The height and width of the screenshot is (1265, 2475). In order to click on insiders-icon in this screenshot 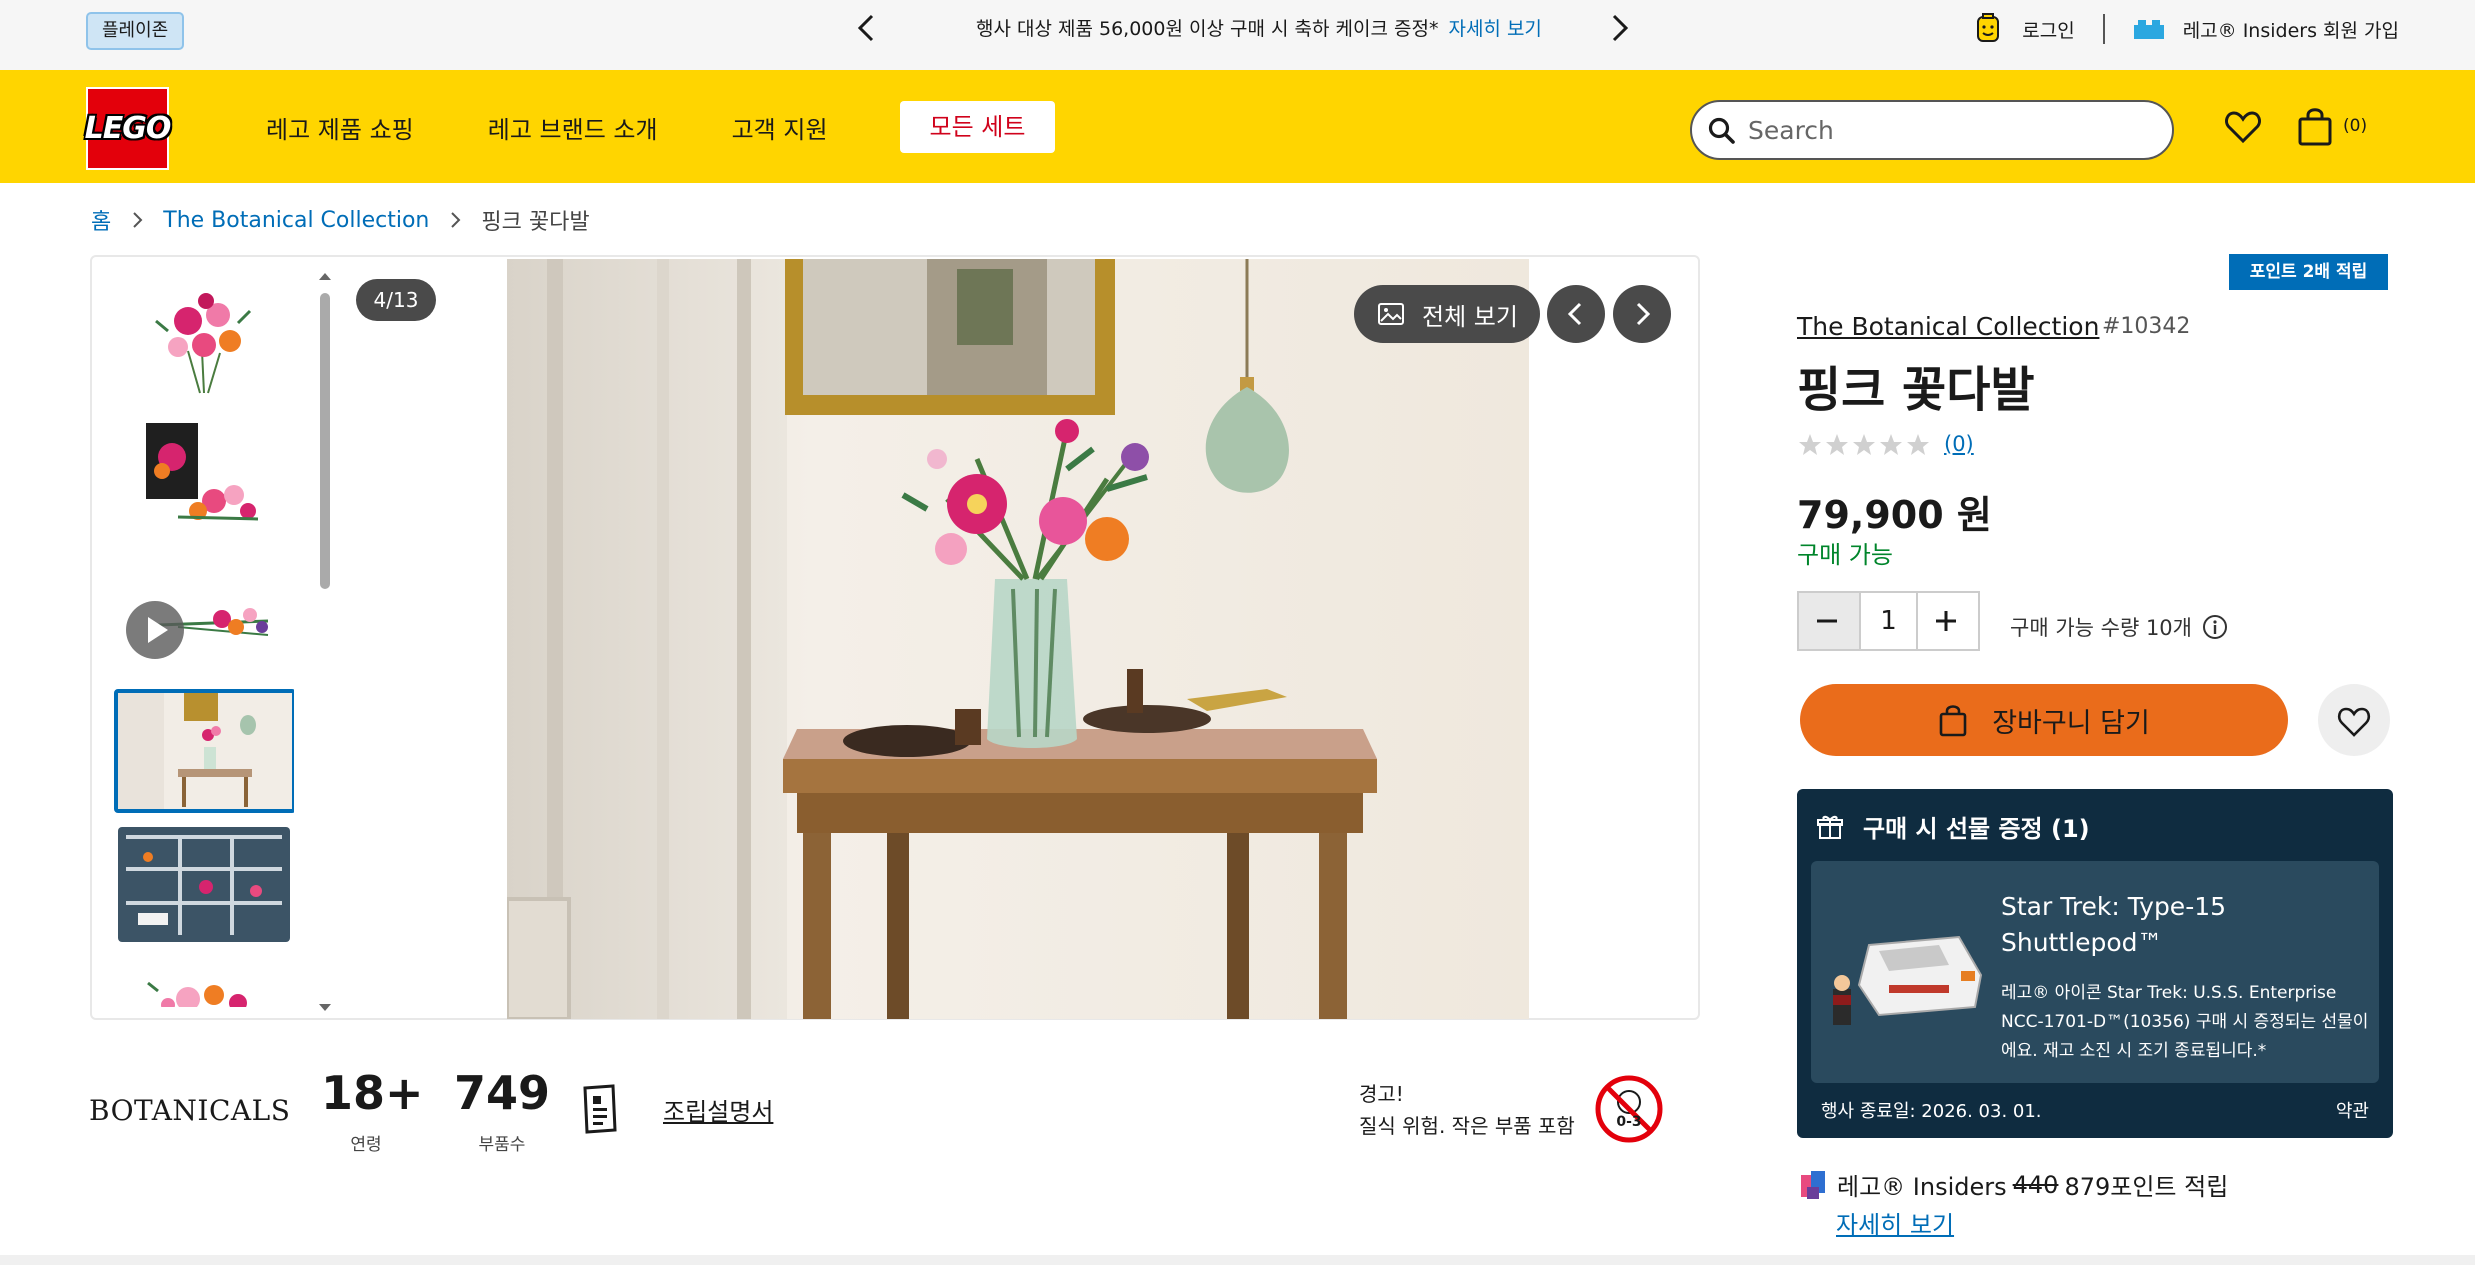, I will do `click(1813, 1184)`.